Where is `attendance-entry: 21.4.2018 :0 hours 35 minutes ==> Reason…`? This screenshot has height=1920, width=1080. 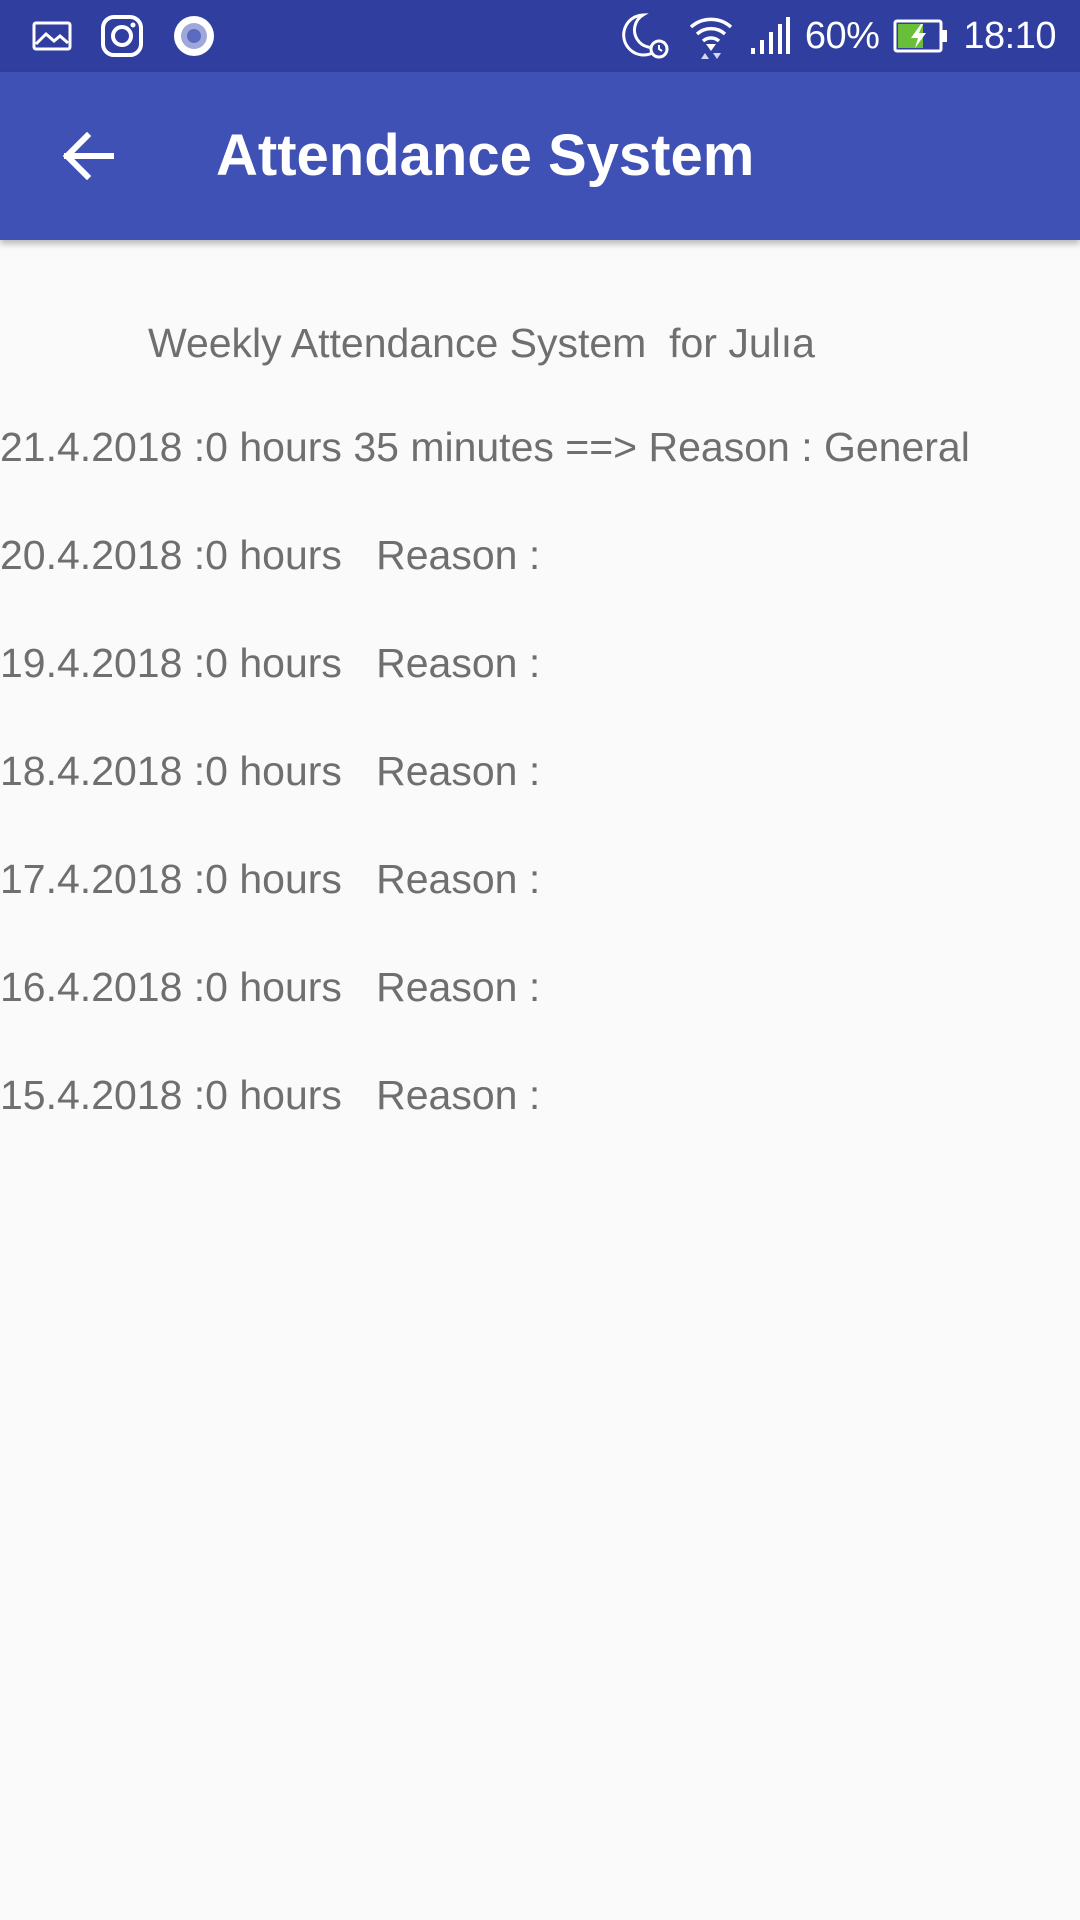
attendance-entry: 21.4.2018 :0 hours 35 minutes ==> Reason… is located at coordinates (485, 447).